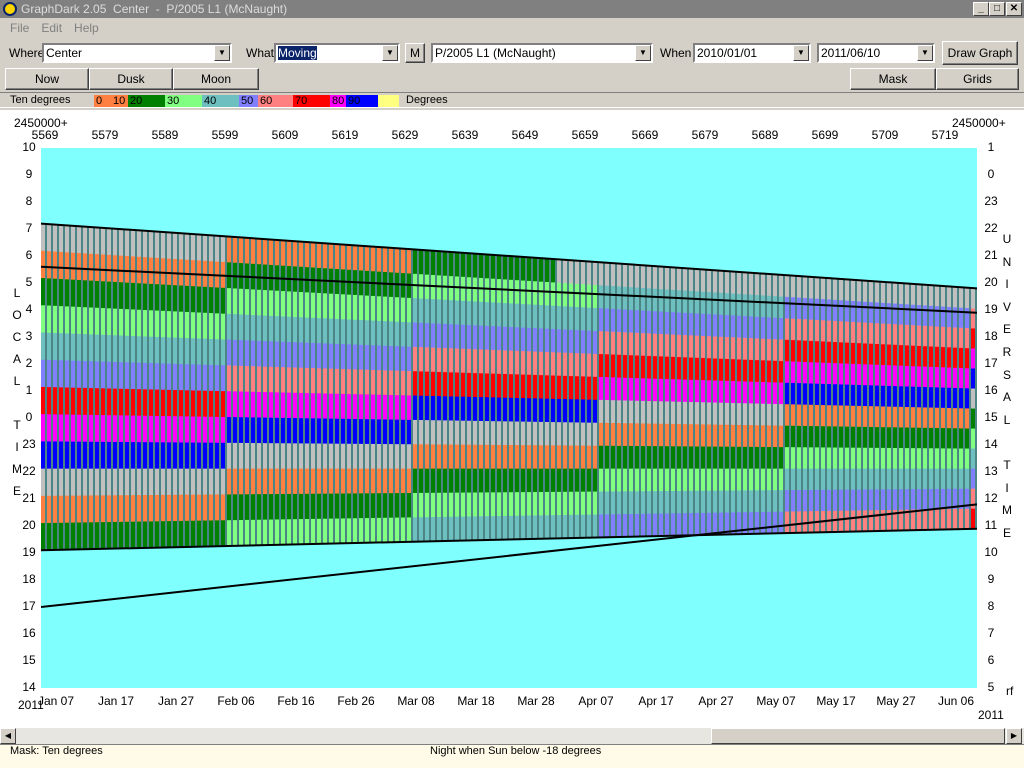 Image resolution: width=1024 pixels, height=768 pixels. I want to click on menu-file: File, so click(19, 28).